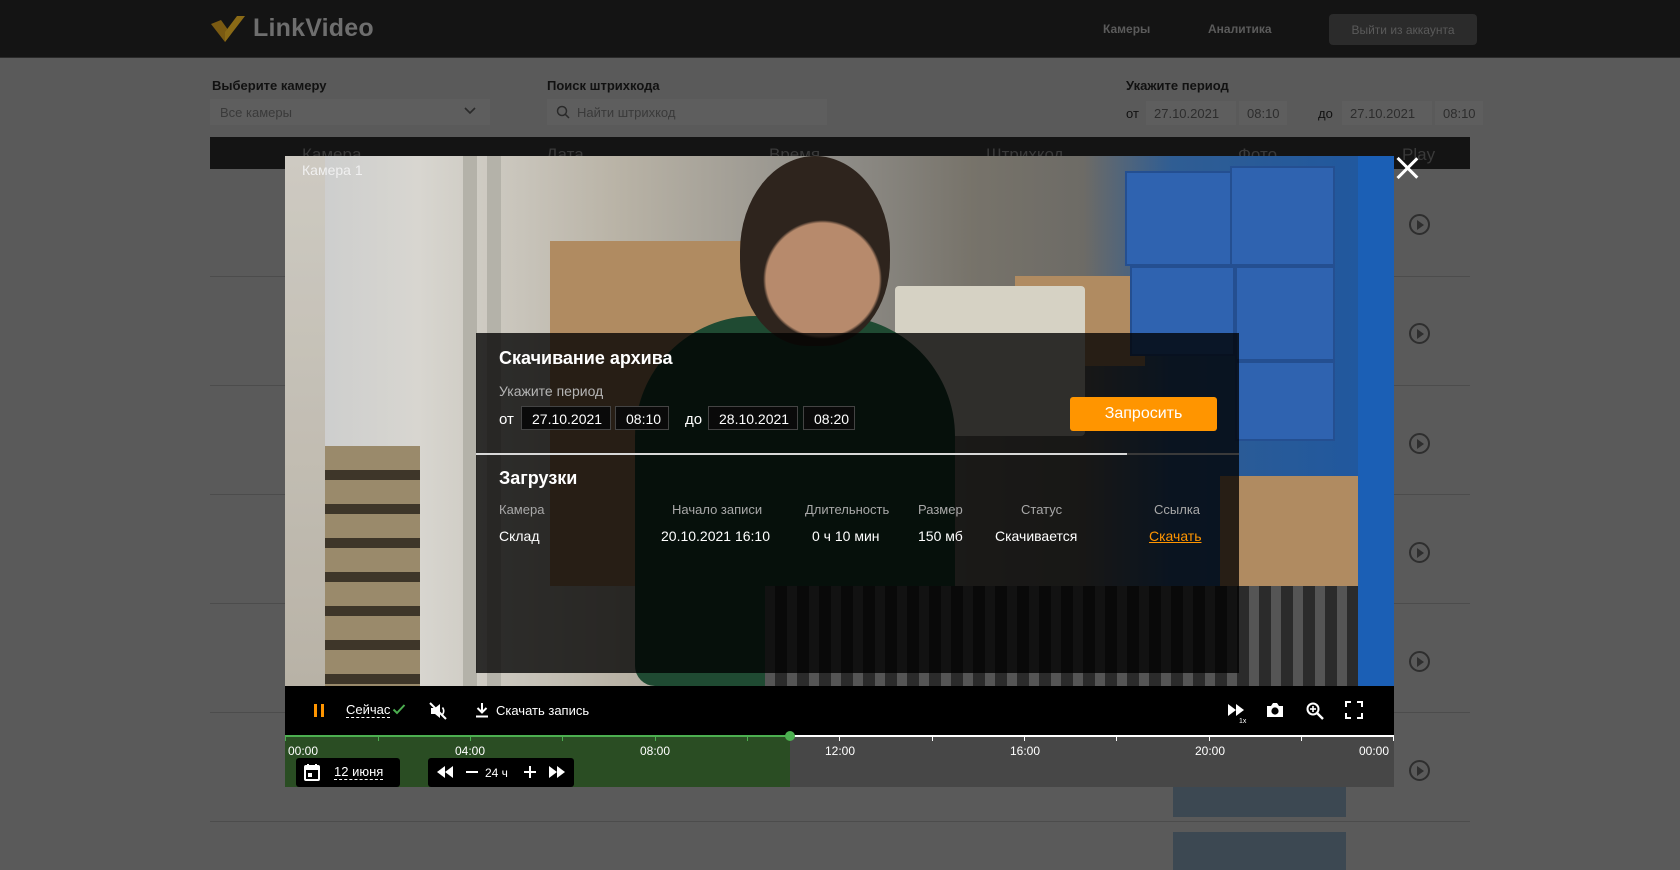  Describe the element at coordinates (1175, 536) in the screenshot. I see `download-link: Скачать` at that location.